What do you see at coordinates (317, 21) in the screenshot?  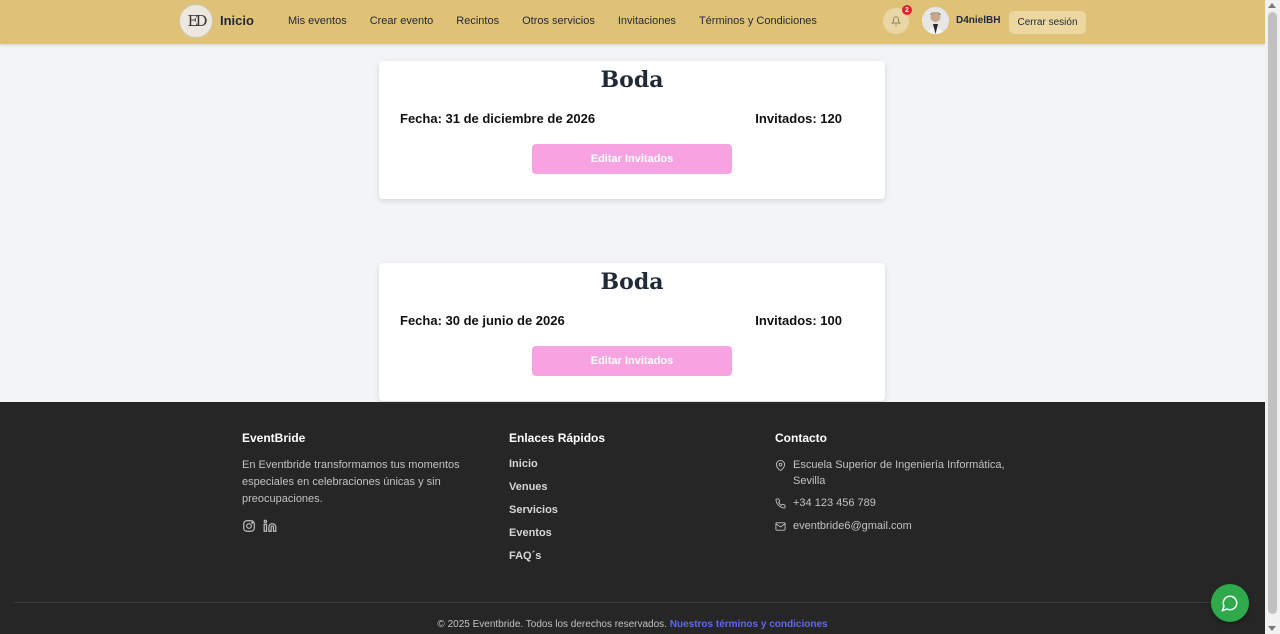 I see `nav-link-mis-eventos: Mis eventos` at bounding box center [317, 21].